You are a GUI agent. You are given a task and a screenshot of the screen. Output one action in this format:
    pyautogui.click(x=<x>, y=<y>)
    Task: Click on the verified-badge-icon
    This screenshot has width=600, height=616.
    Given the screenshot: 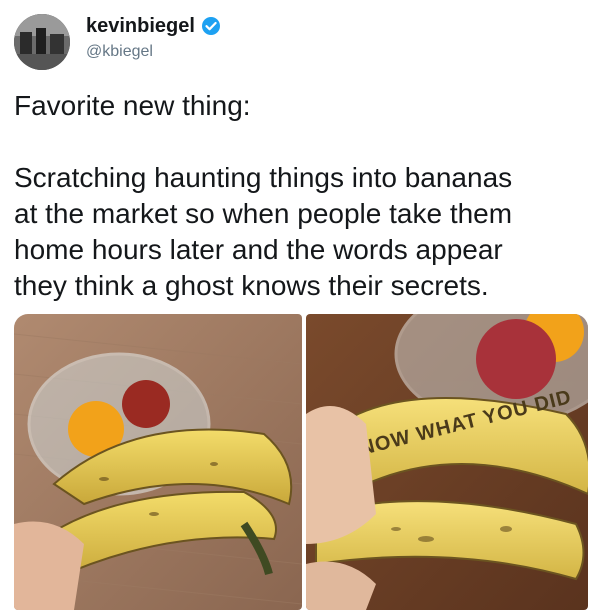 What is the action you would take?
    pyautogui.click(x=211, y=26)
    